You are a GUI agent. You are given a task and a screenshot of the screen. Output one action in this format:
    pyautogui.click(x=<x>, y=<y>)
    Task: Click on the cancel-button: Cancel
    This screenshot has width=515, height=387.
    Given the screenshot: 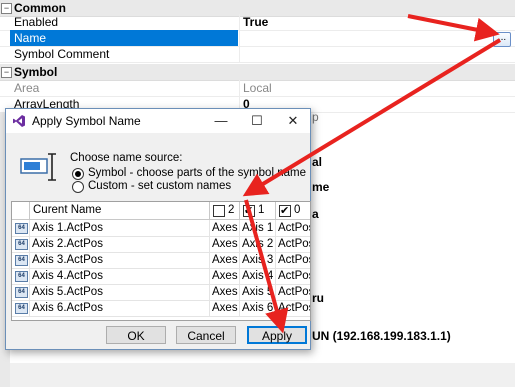 What is the action you would take?
    pyautogui.click(x=206, y=335)
    